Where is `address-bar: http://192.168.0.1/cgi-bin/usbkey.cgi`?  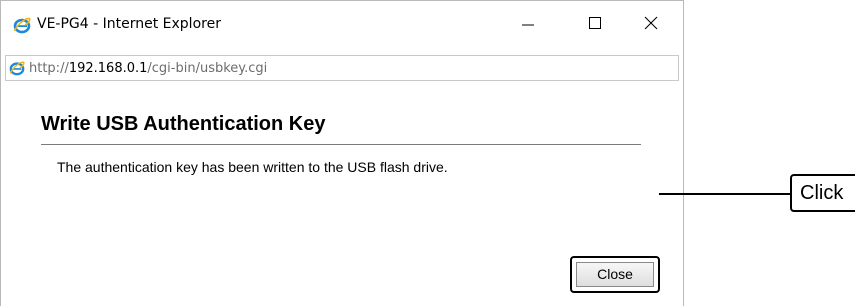 address-bar: http://192.168.0.1/cgi-bin/usbkey.cgi is located at coordinates (342, 68).